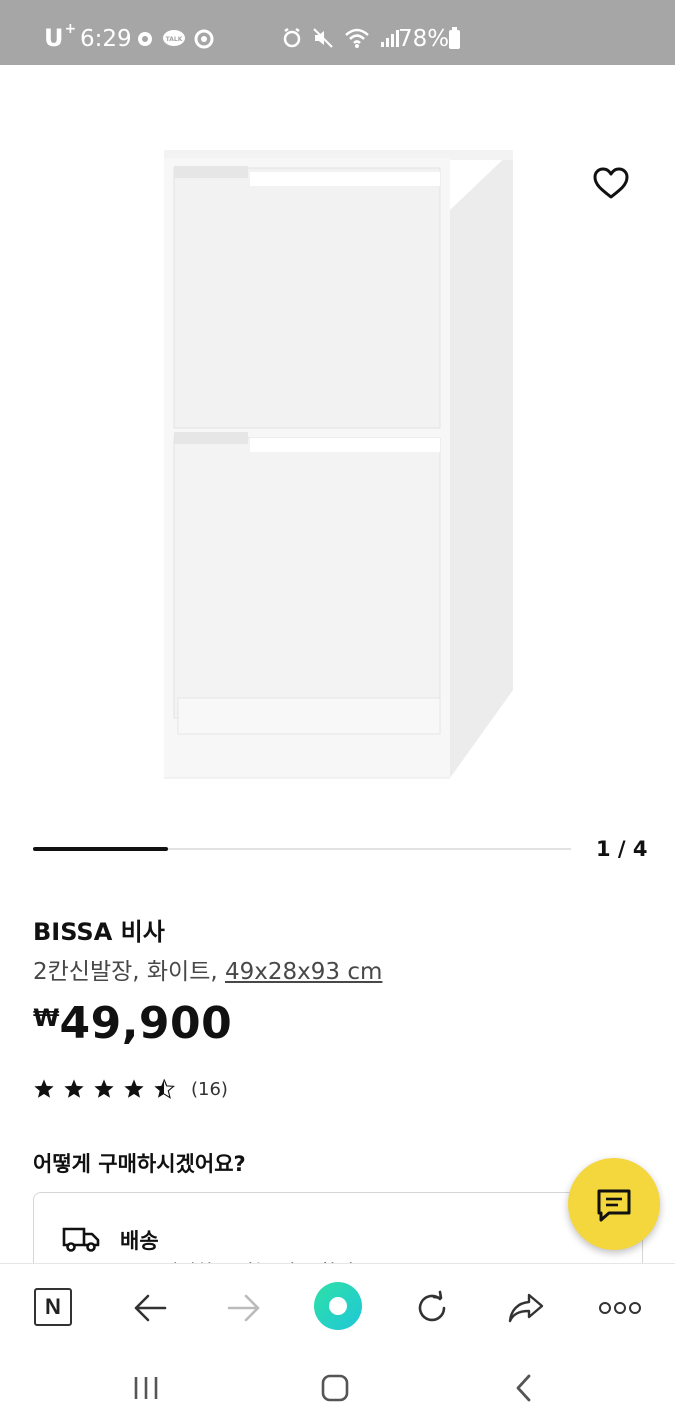  What do you see at coordinates (390, 38) in the screenshot?
I see `signal-icon` at bounding box center [390, 38].